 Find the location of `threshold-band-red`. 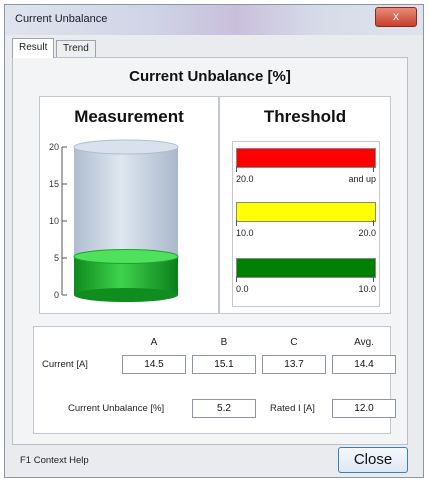

threshold-band-red is located at coordinates (306, 158).